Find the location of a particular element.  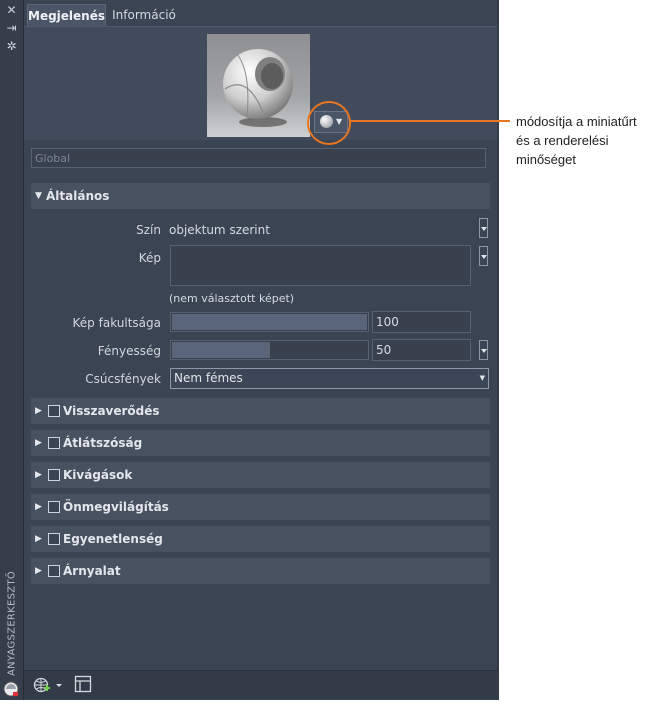

section-bump-label: Egyenetlenség is located at coordinates (113, 539).